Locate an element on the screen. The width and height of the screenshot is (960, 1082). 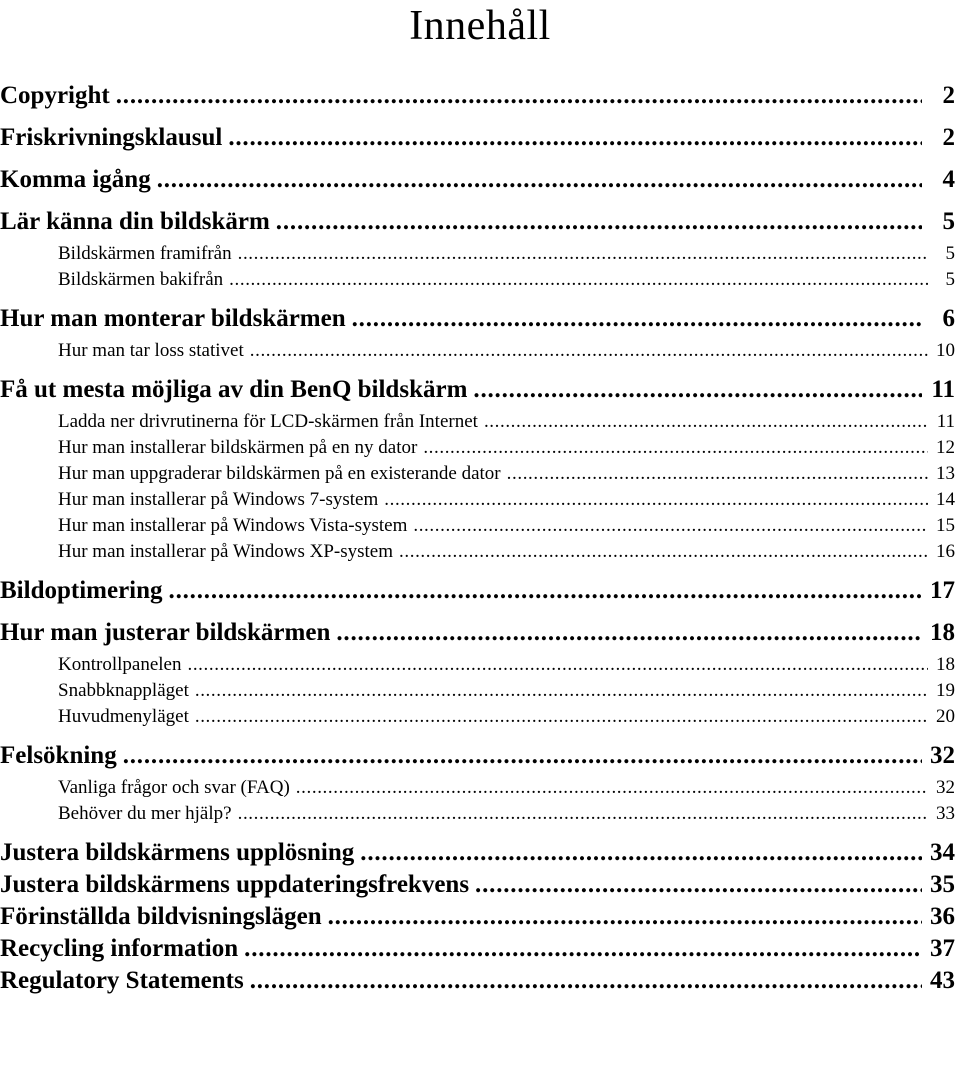
toc-entry-label: Bildskärmen framifrån is located at coordinates (145, 253).